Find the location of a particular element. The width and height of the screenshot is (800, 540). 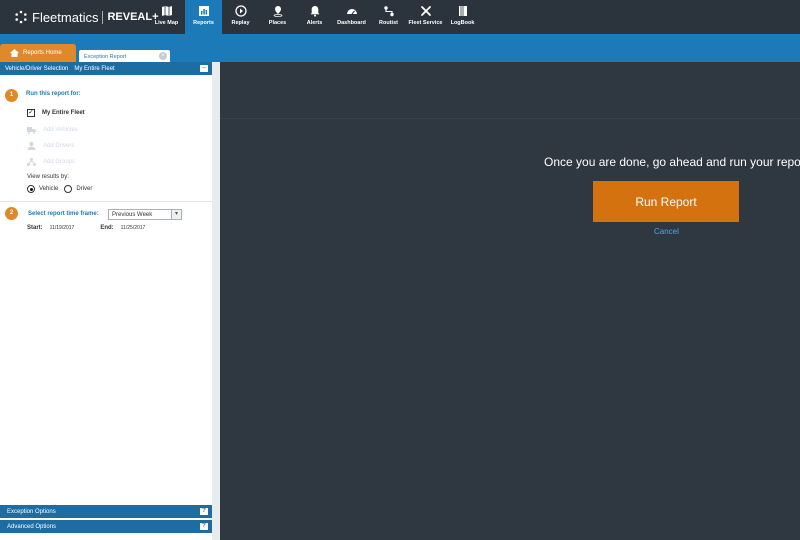

vehicle-radio is located at coordinates (31, 189).